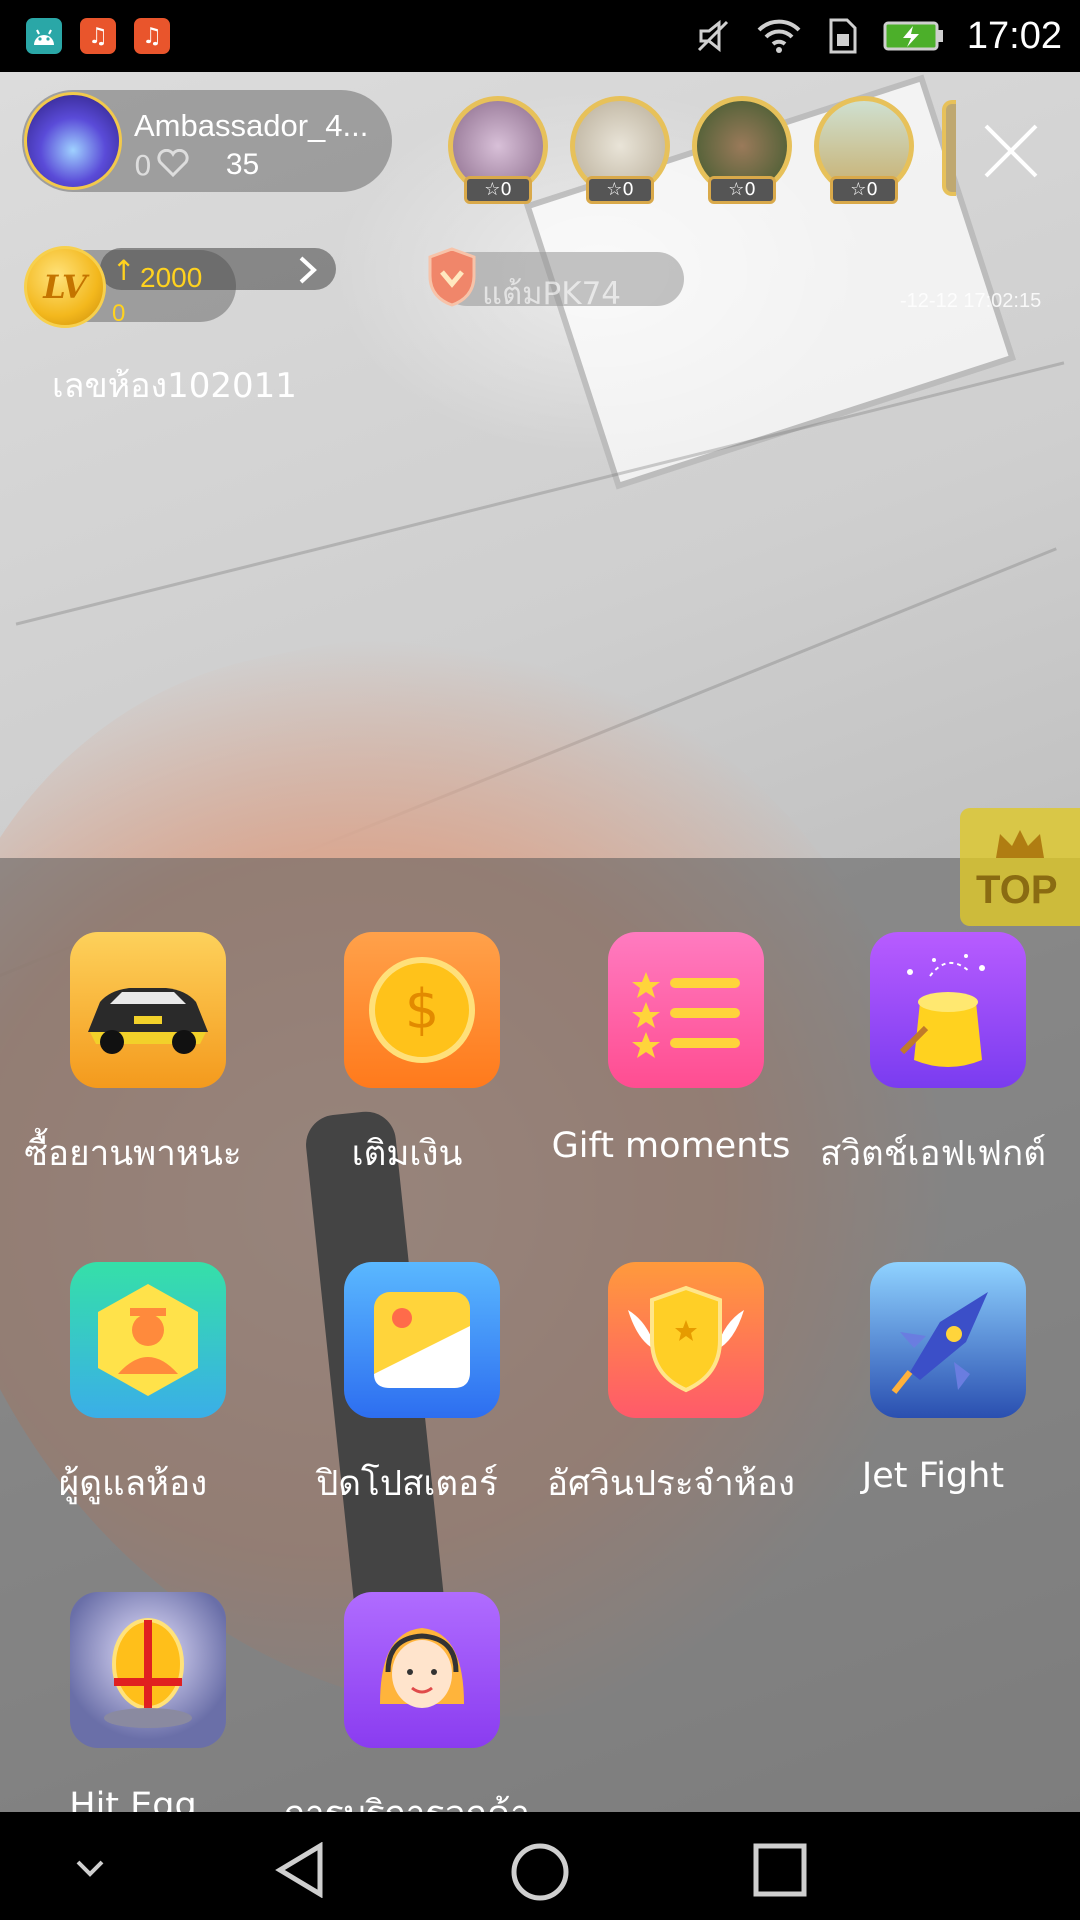 The height and width of the screenshot is (1920, 1080). I want to click on recents-icon, so click(780, 1872).